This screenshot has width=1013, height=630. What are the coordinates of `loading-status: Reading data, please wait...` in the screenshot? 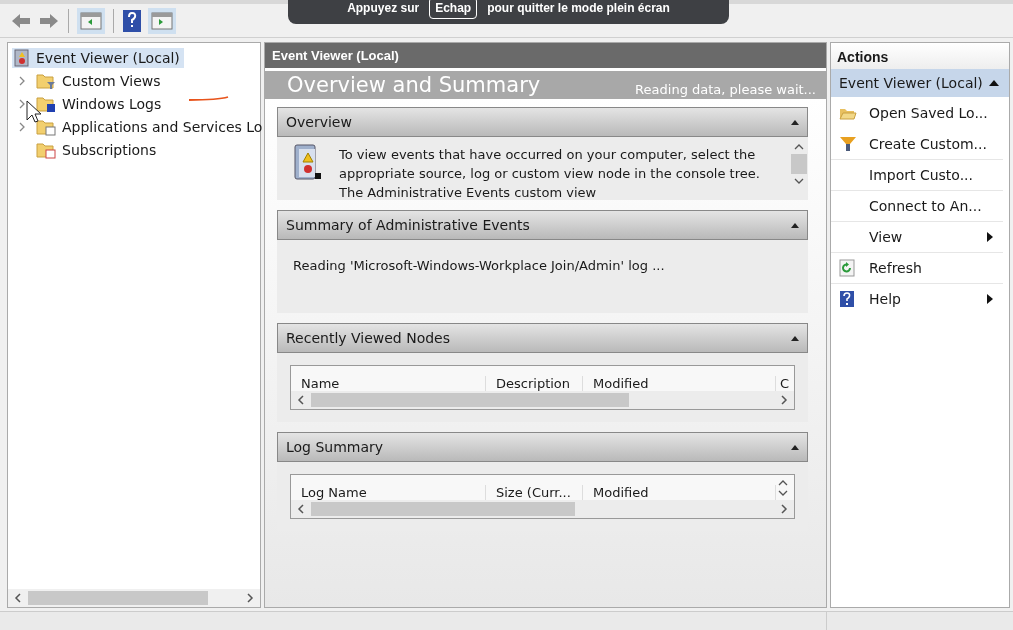 It's located at (725, 89).